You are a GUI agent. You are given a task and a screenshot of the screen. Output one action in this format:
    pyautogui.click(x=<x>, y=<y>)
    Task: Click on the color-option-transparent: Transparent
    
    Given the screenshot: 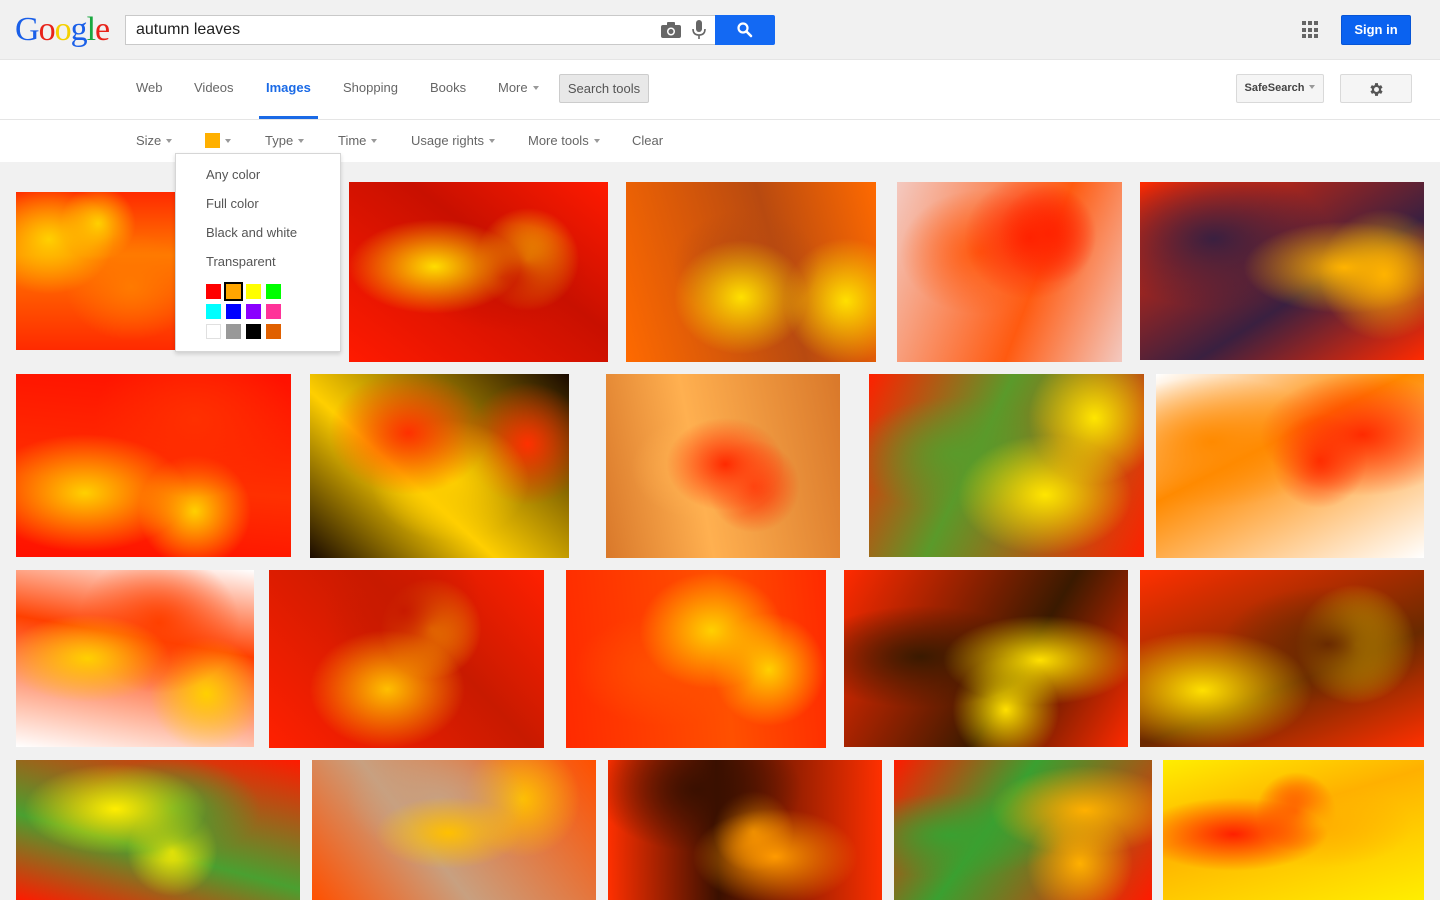 What is the action you would take?
    pyautogui.click(x=241, y=261)
    